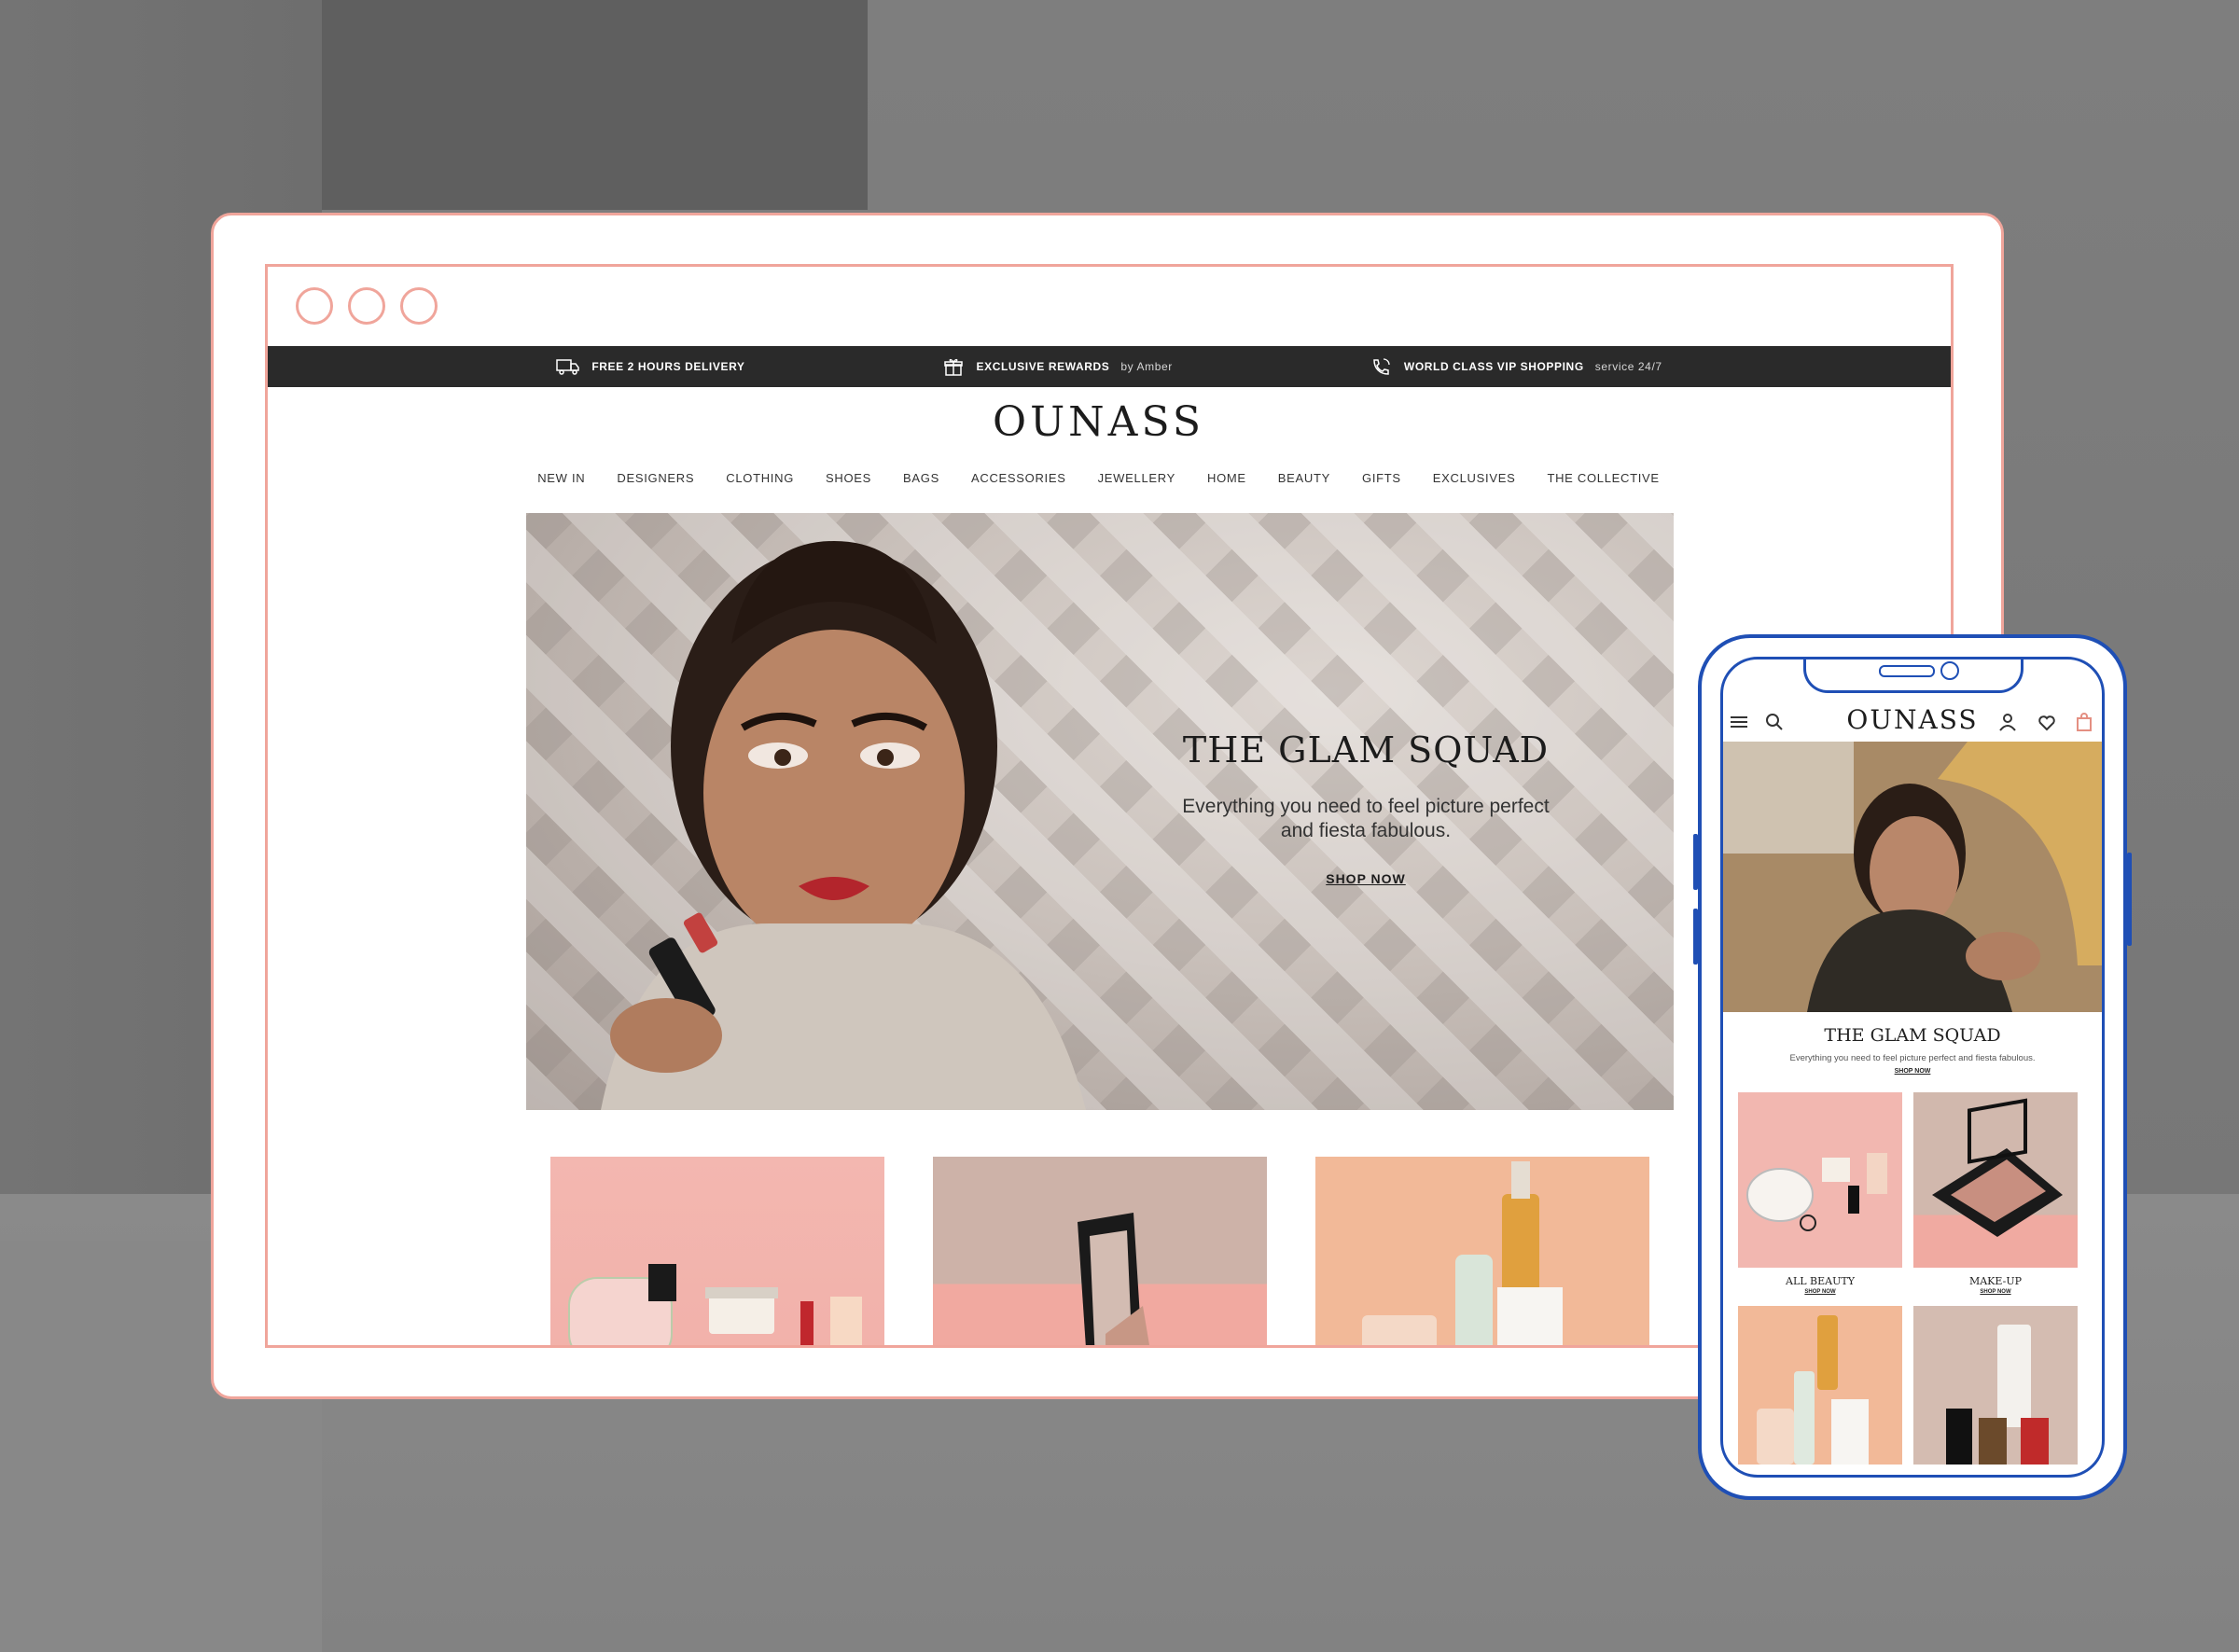  What do you see at coordinates (1226, 478) in the screenshot?
I see `nav-item-home: HOME` at bounding box center [1226, 478].